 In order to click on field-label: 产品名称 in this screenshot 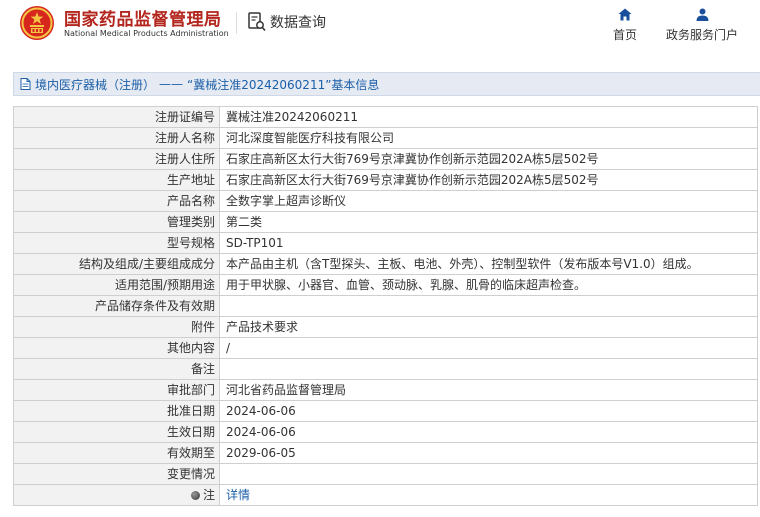, I will do `click(116, 201)`.